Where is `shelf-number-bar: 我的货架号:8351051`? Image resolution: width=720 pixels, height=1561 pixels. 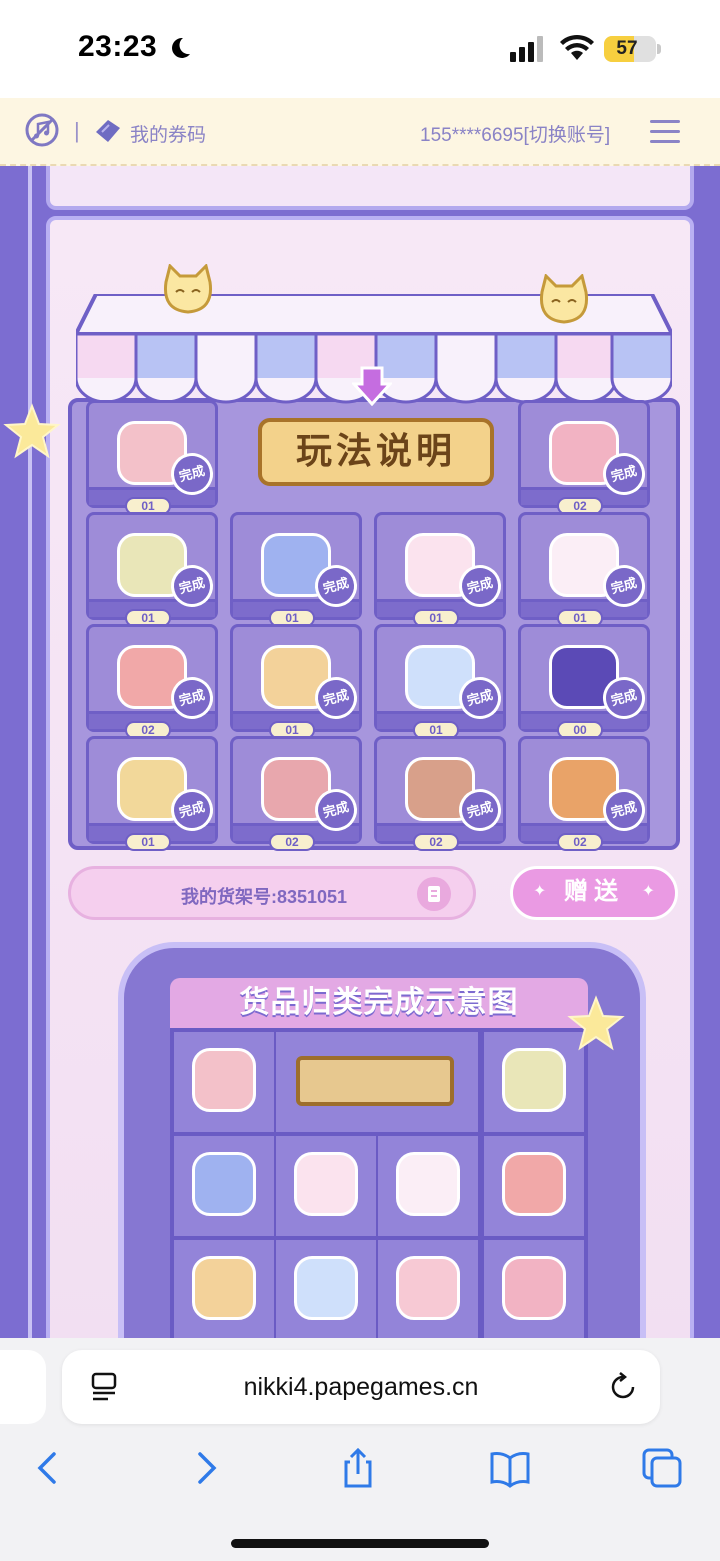 shelf-number-bar: 我的货架号:8351051 is located at coordinates (272, 893).